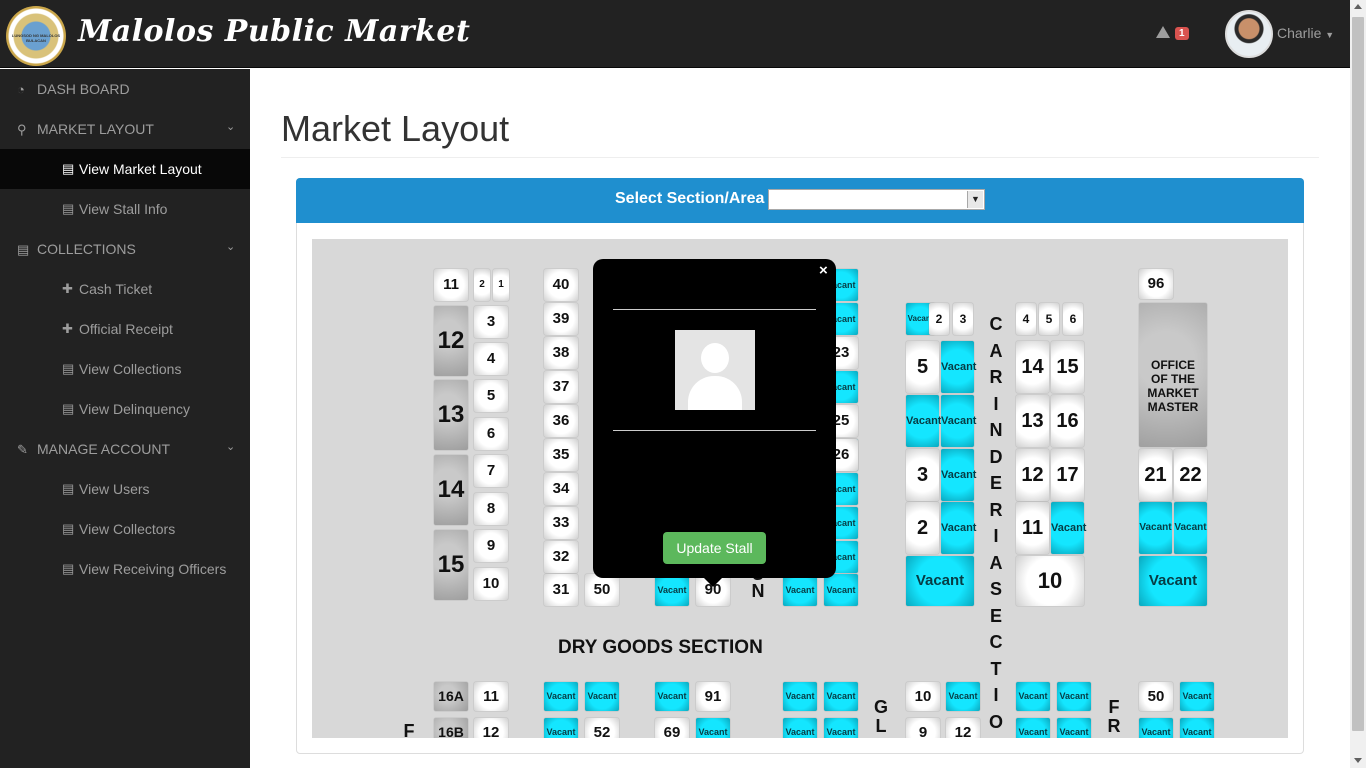 This screenshot has width=1366, height=768. Describe the element at coordinates (1249, 34) in the screenshot. I see `user-avatar` at that location.